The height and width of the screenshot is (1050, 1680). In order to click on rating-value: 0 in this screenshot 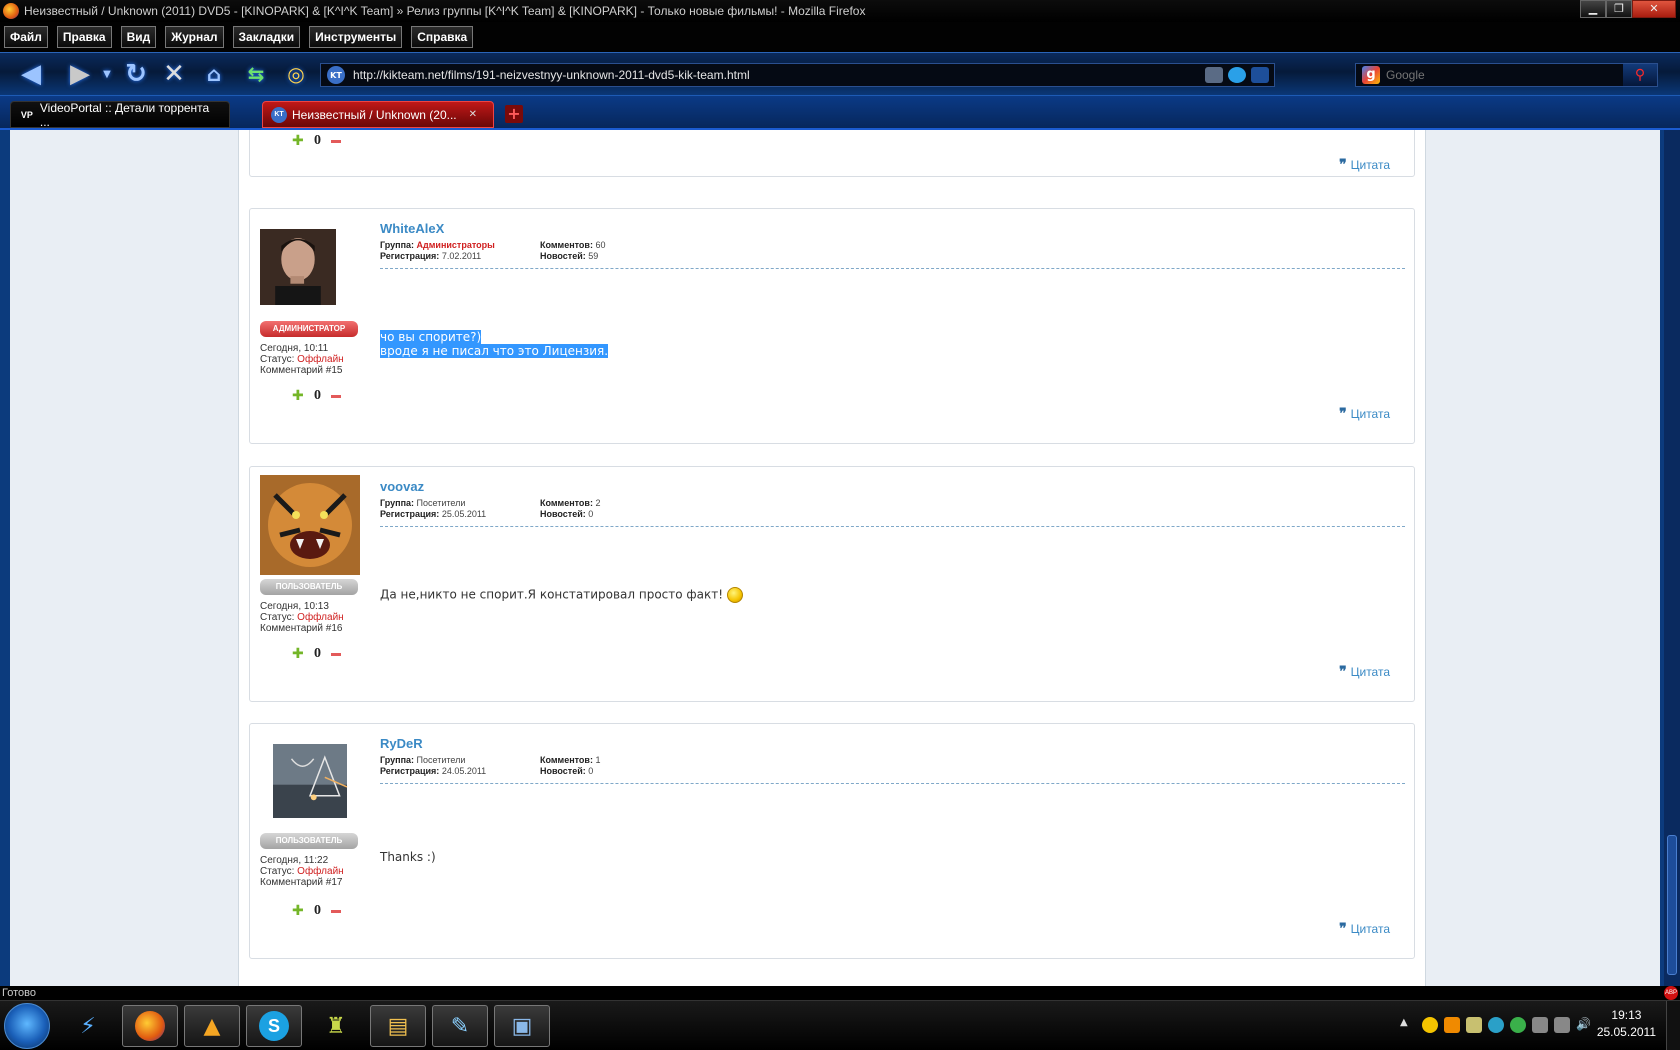, I will do `click(317, 140)`.